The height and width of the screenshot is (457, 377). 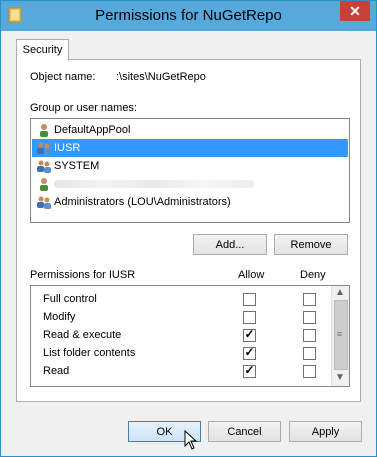 I want to click on permission-name: List folder contents, so click(x=89, y=353).